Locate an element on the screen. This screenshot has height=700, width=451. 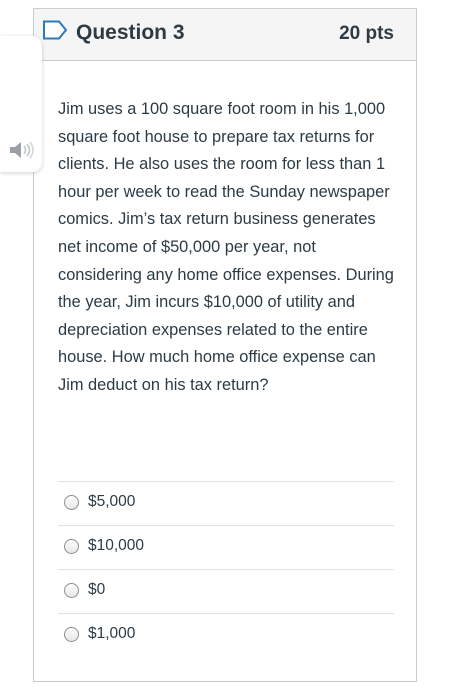
question-title: Question 3 is located at coordinates (130, 32).